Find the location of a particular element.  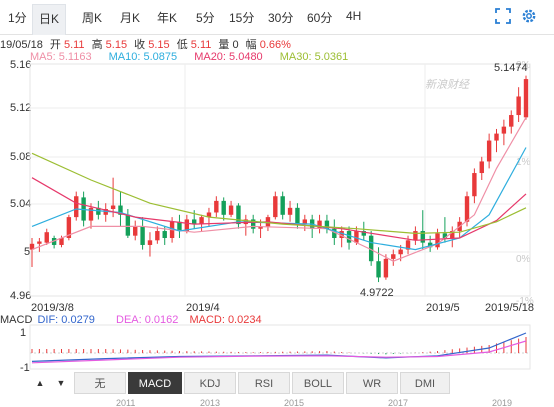

next-arrow-icon: ▼ is located at coordinates (61, 383).